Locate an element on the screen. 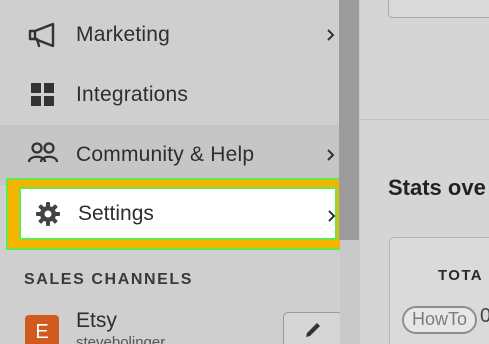 The image size is (489, 344). people-icon is located at coordinates (43, 155).